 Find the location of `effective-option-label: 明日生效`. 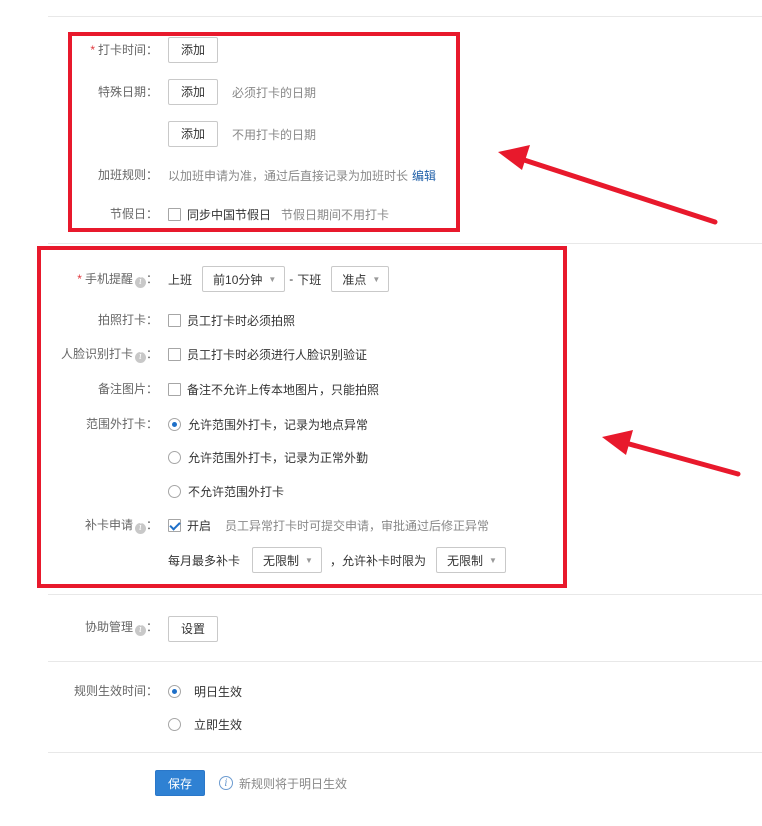

effective-option-label: 明日生效 is located at coordinates (218, 691).